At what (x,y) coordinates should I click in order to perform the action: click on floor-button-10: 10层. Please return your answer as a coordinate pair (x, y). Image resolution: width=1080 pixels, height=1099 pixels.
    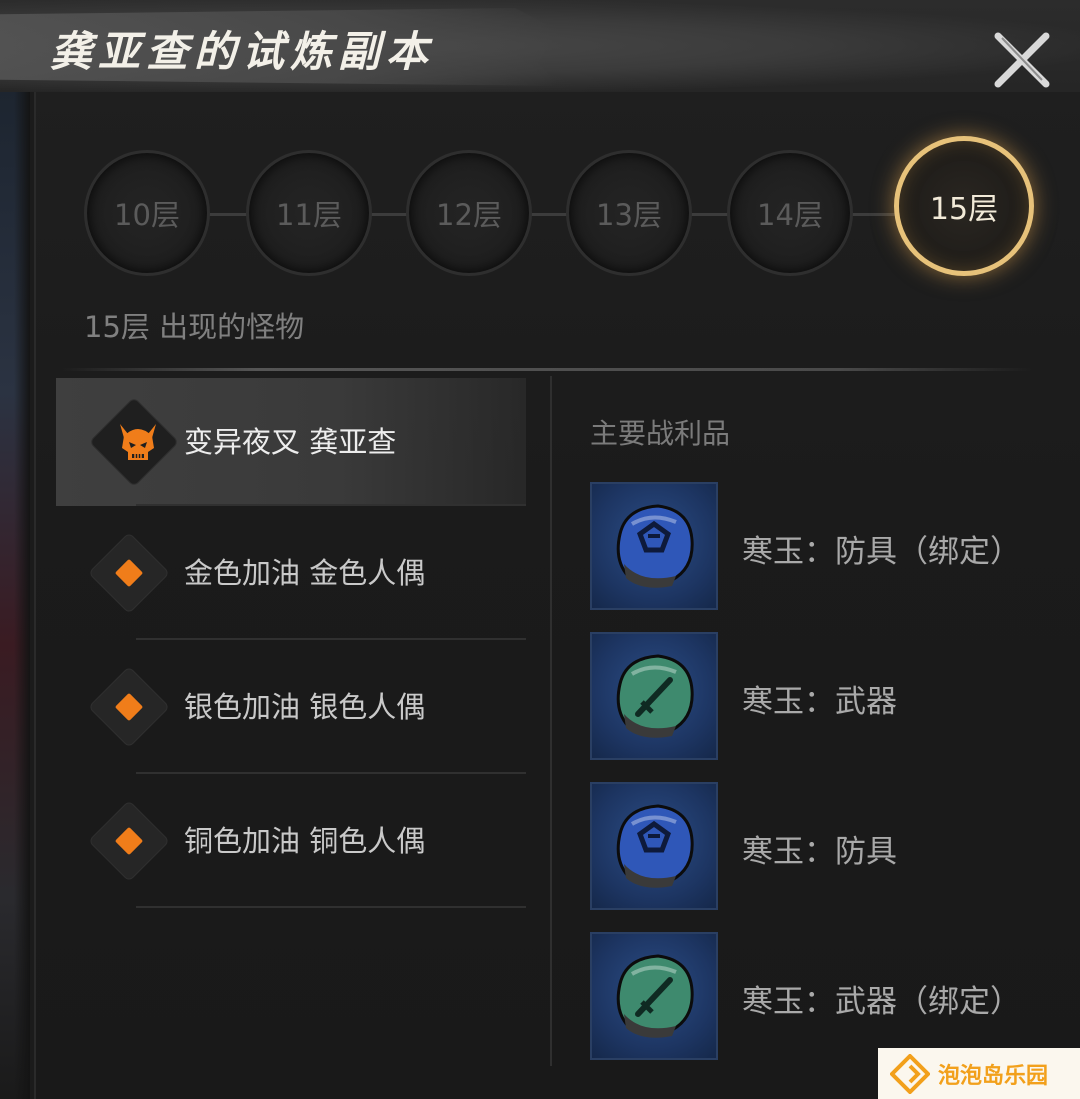
    Looking at the image, I should click on (147, 213).